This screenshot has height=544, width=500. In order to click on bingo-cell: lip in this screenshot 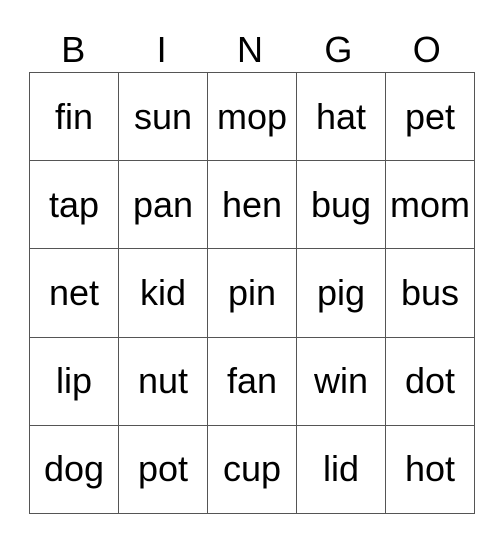, I will do `click(74, 381)`.